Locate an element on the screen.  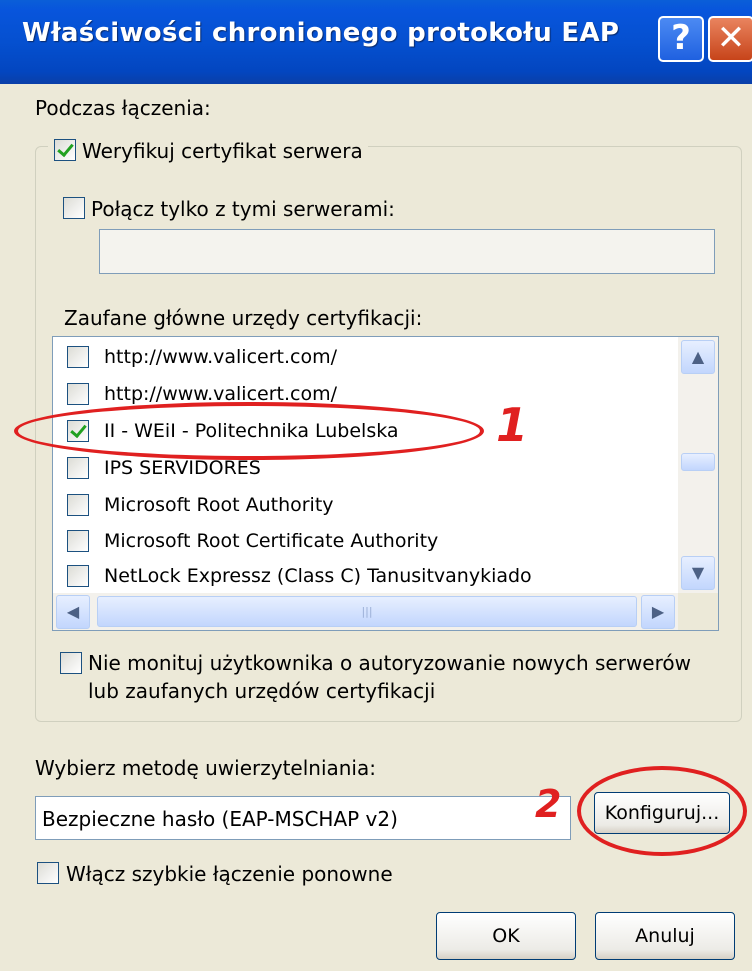
help-button: ? is located at coordinates (681, 39).